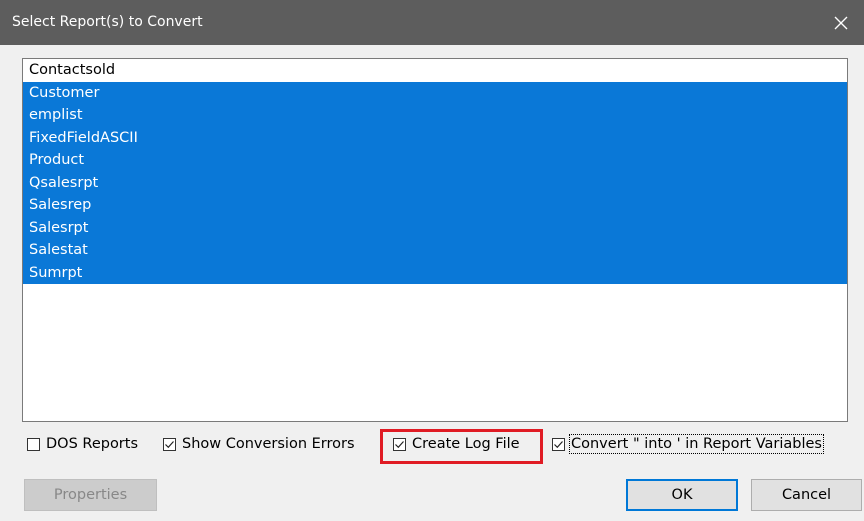 The image size is (864, 521). What do you see at coordinates (841, 22) in the screenshot?
I see `close-icon` at bounding box center [841, 22].